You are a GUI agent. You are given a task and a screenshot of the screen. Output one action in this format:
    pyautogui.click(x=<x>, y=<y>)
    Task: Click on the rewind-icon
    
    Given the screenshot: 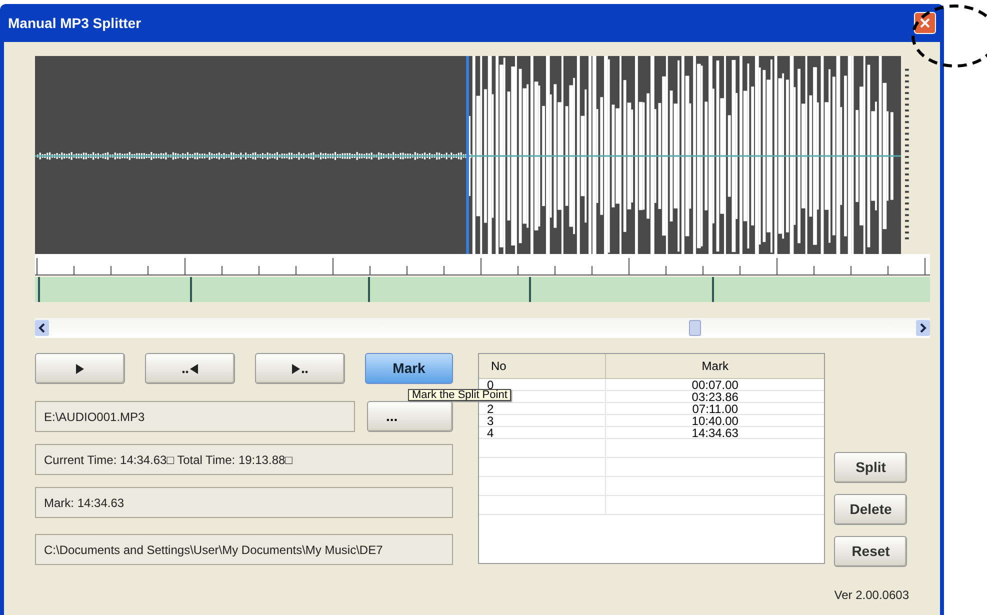 What is the action you would take?
    pyautogui.click(x=190, y=369)
    